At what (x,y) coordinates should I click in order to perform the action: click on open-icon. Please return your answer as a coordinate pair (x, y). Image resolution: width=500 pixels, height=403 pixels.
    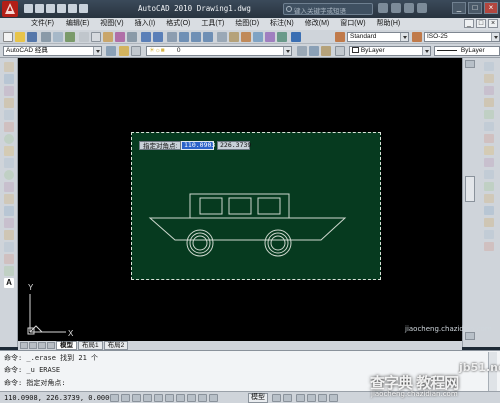
    Looking at the image, I should click on (39, 8).